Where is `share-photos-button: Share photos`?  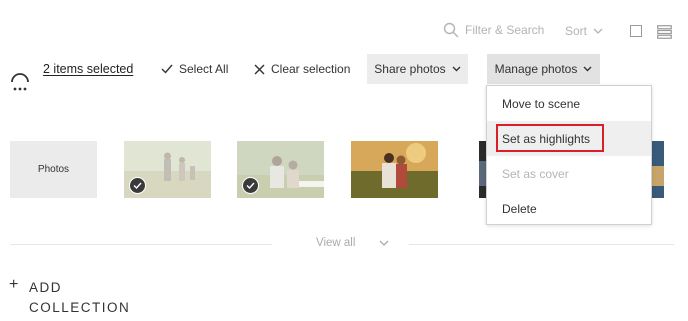
share-photos-button: Share photos is located at coordinates (417, 69).